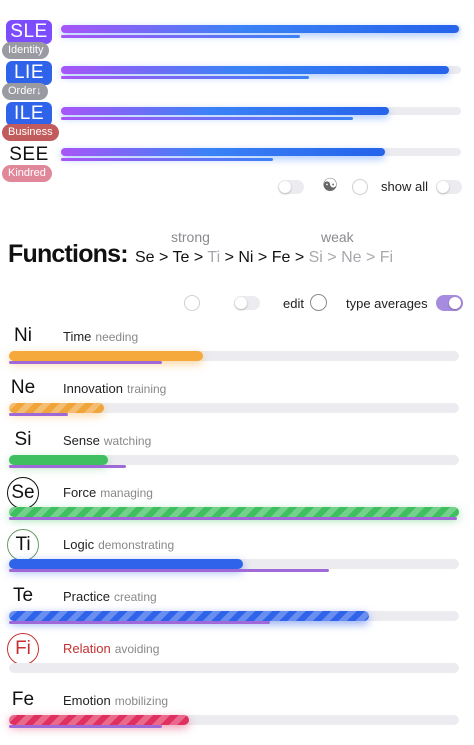 Image resolution: width=474 pixels, height=745 pixels. I want to click on function-note: demonstrating, so click(136, 545).